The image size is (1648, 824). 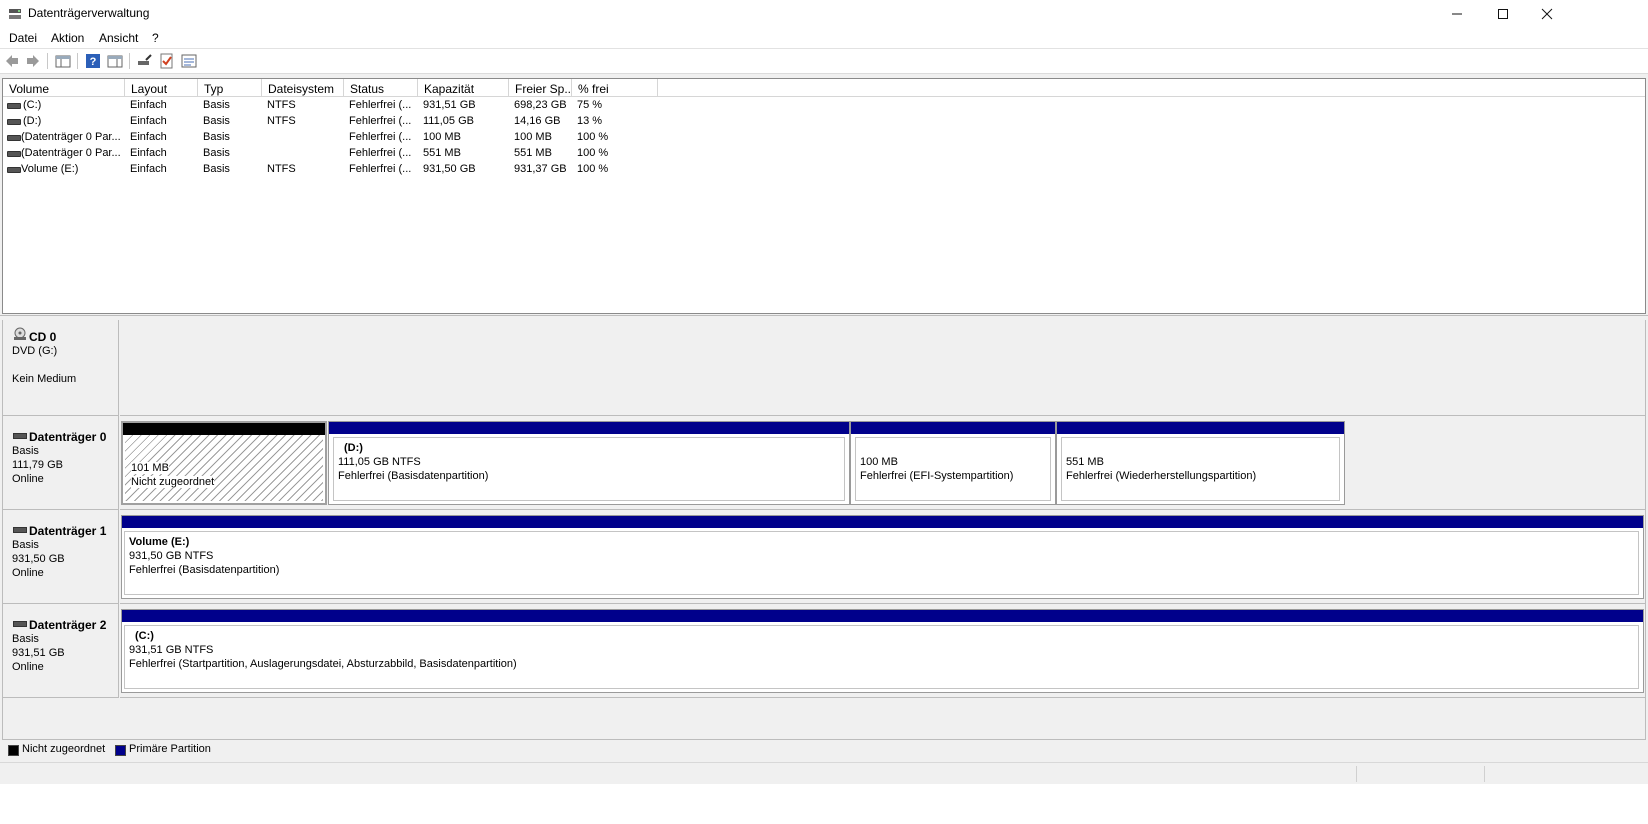 What do you see at coordinates (449, 169) in the screenshot?
I see `cell-kapazitaet: 931,50 GB` at bounding box center [449, 169].